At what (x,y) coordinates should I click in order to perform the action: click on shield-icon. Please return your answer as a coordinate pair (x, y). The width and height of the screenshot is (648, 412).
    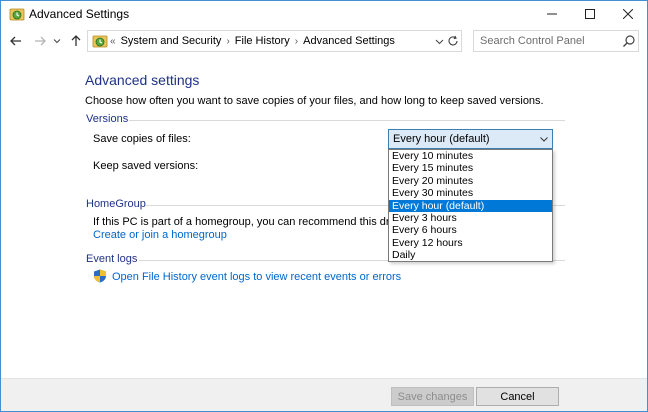
    Looking at the image, I should click on (100, 276).